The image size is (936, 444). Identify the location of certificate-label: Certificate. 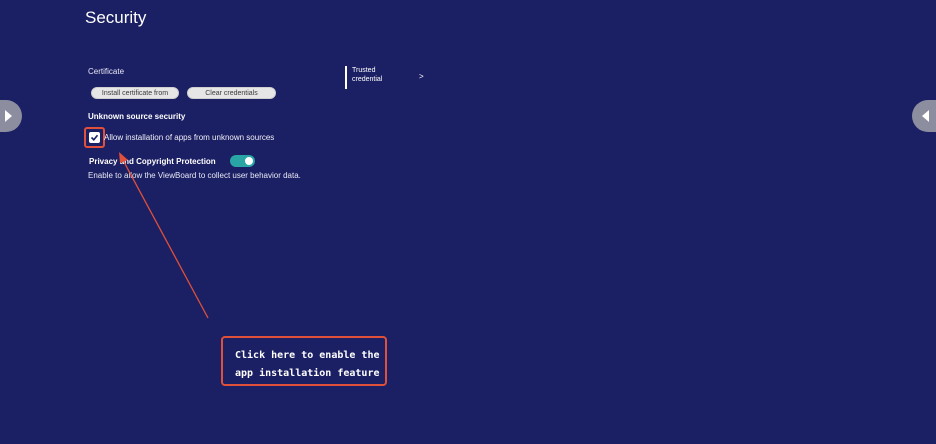
(106, 71).